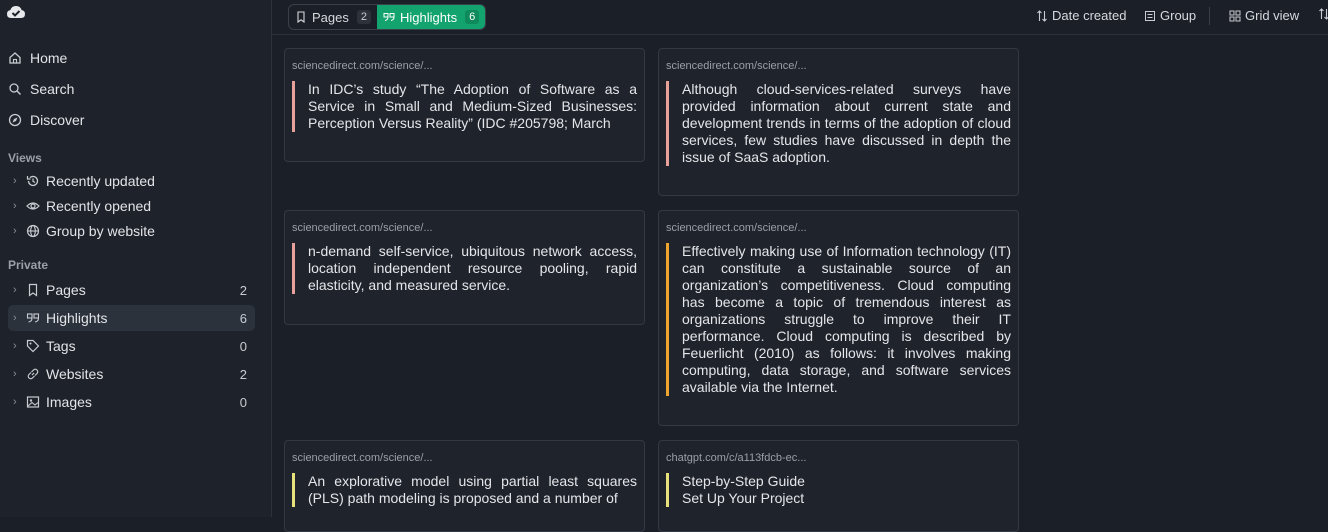 The height and width of the screenshot is (532, 1328). What do you see at coordinates (28, 265) in the screenshot?
I see `private-section-label: Private` at bounding box center [28, 265].